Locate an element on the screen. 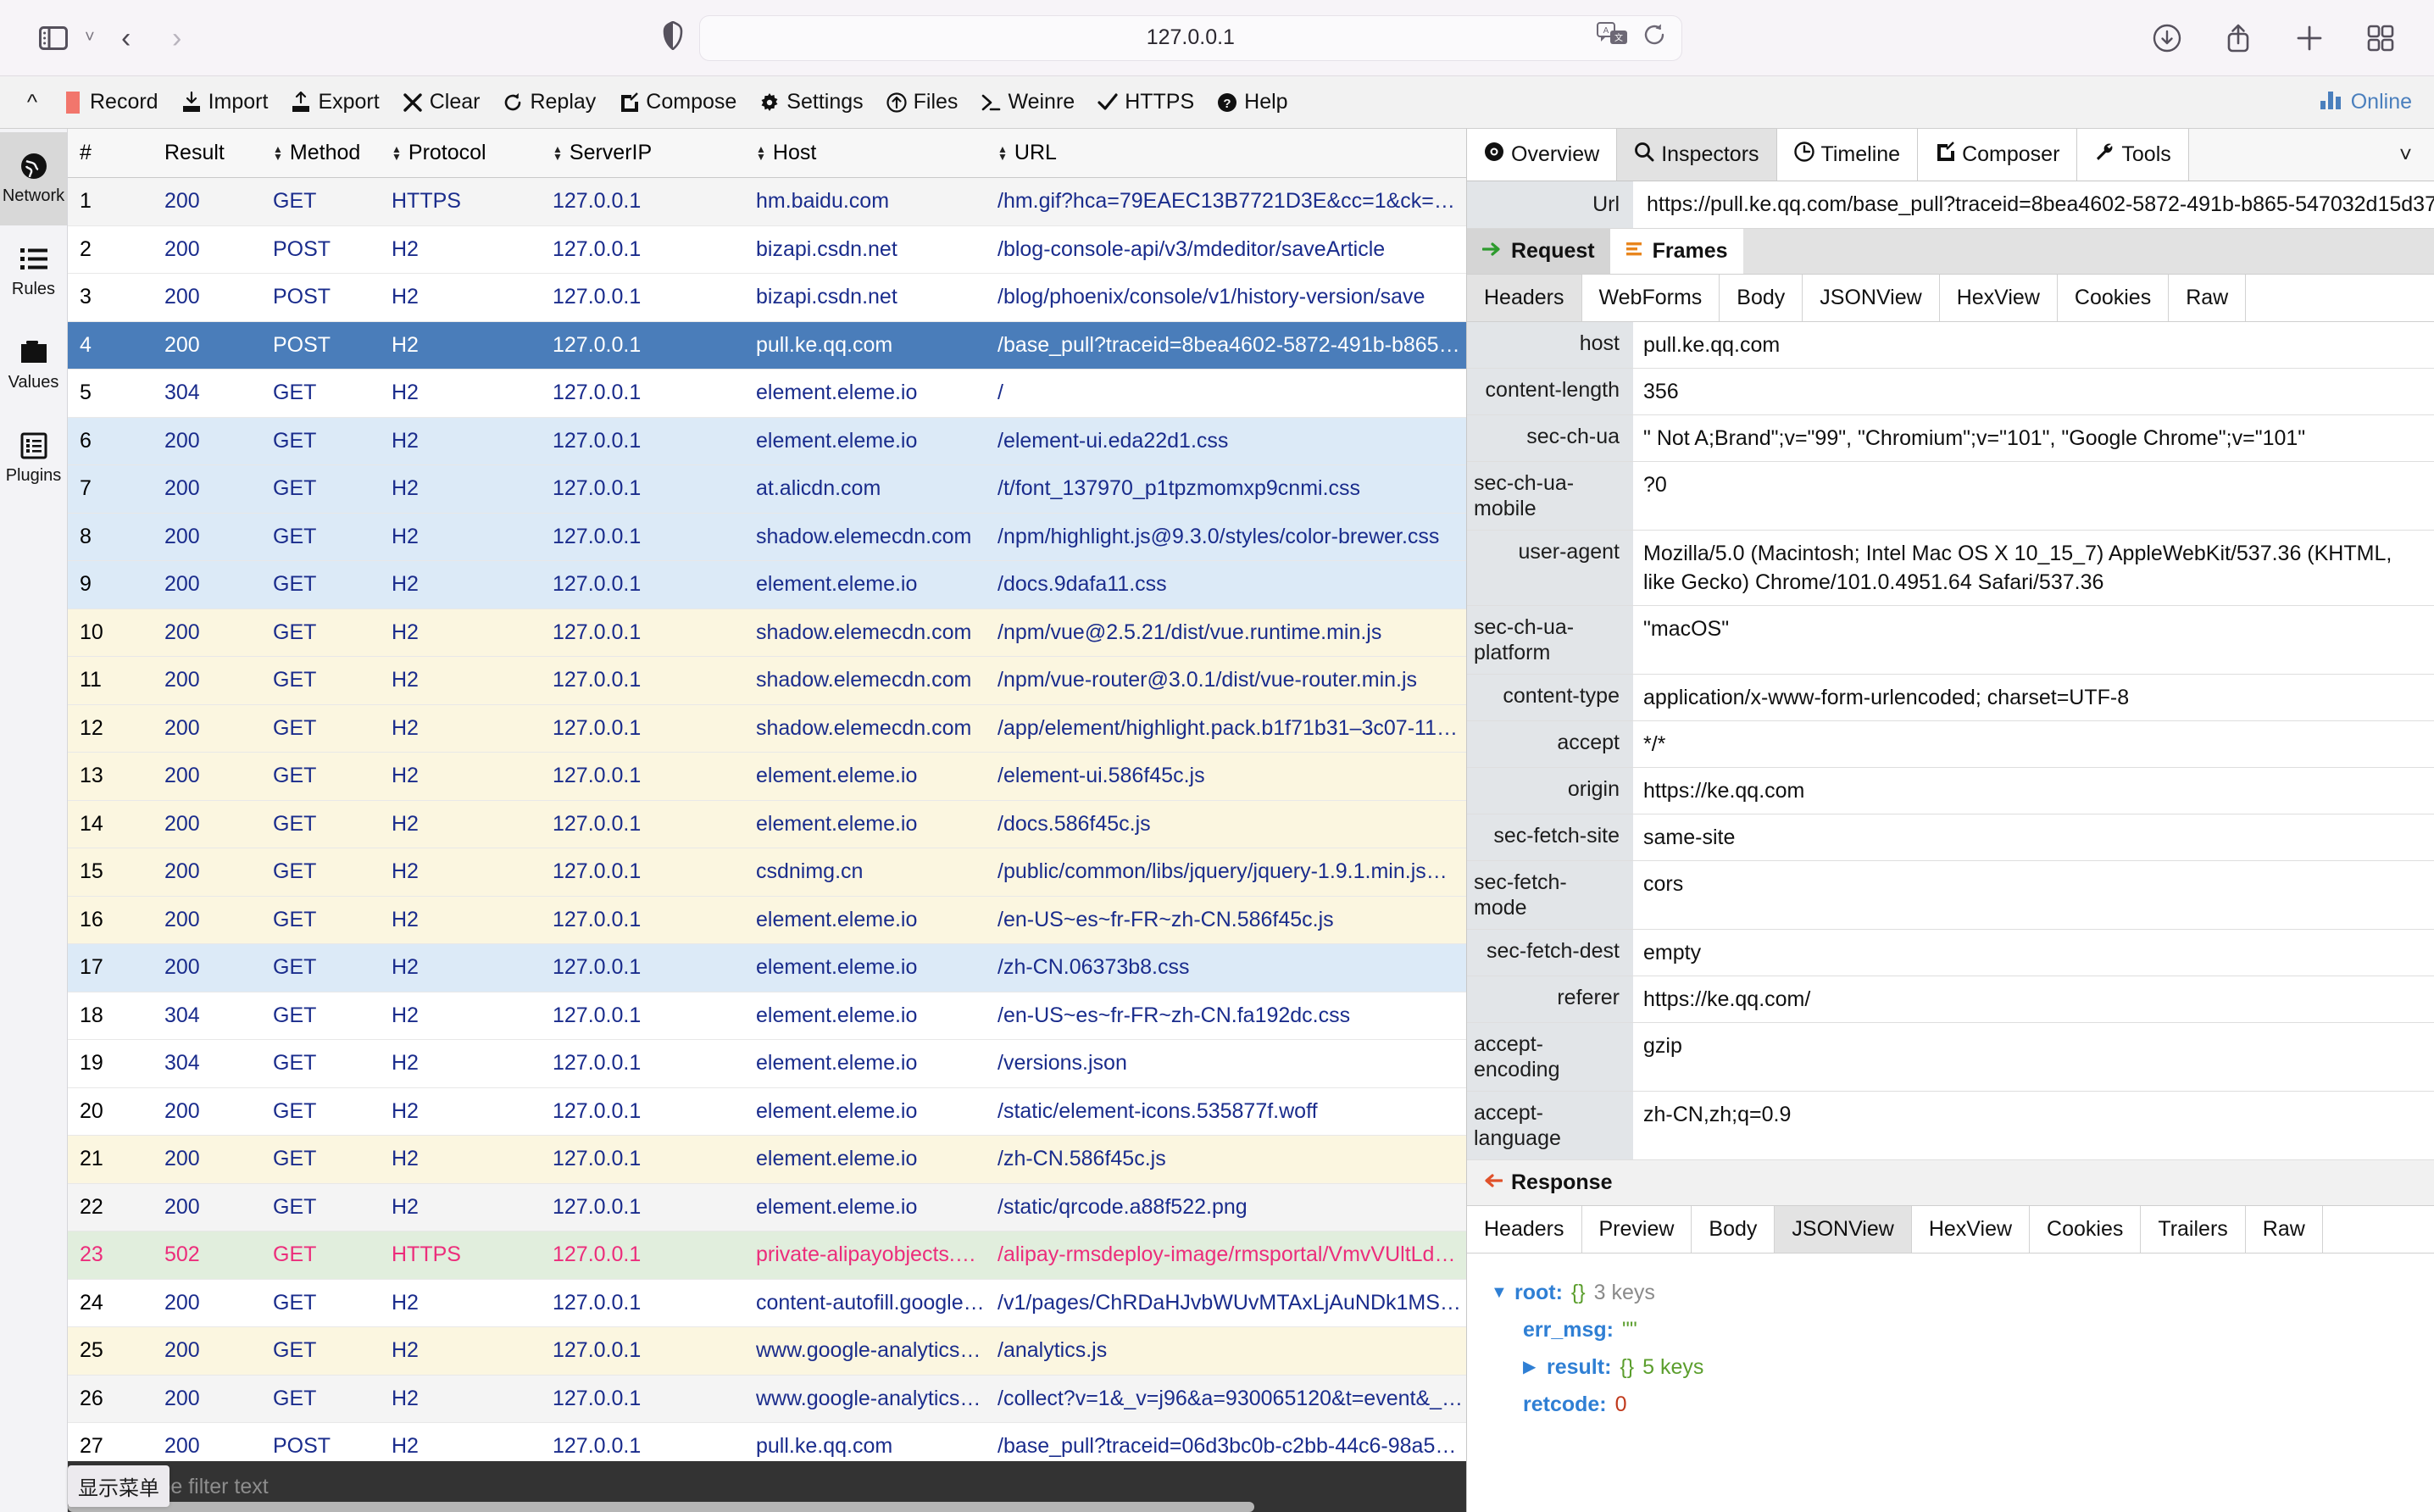  header-value: https://ke.qq.com/ is located at coordinates (2033, 999).